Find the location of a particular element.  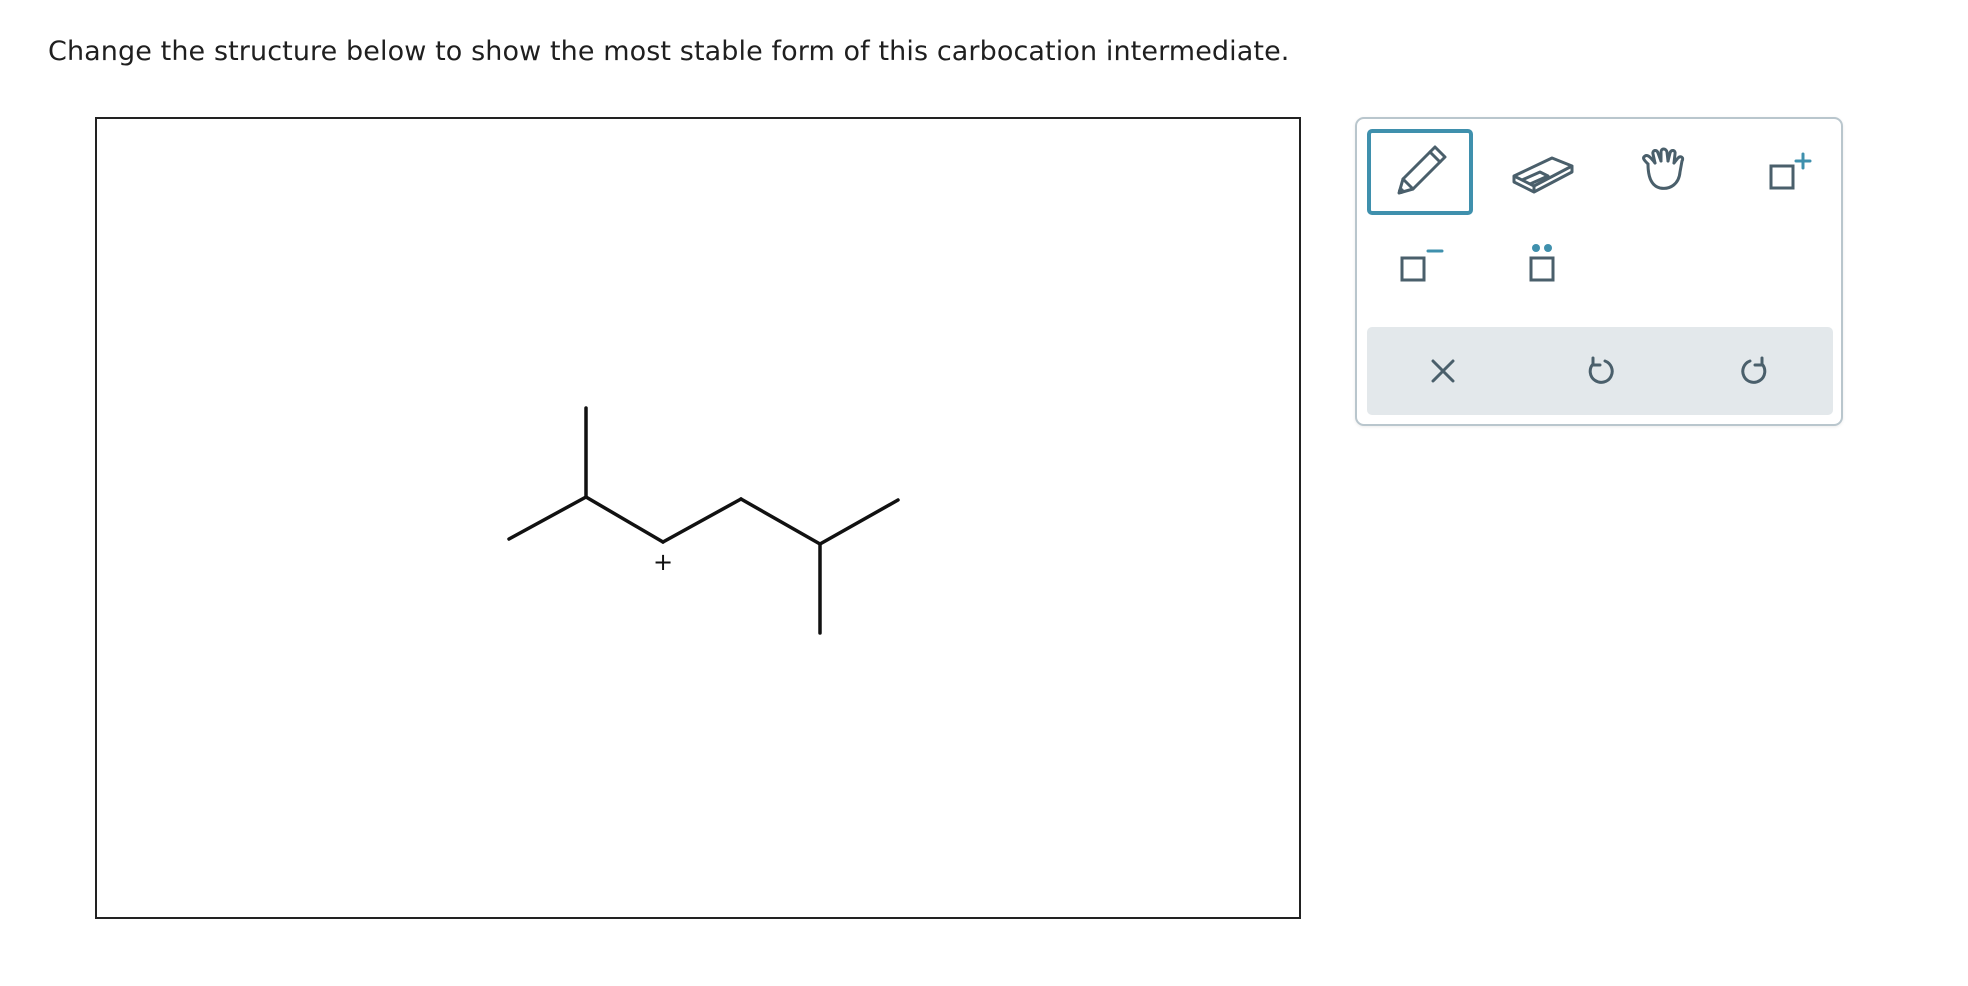

undo-button is located at coordinates (1600, 371).